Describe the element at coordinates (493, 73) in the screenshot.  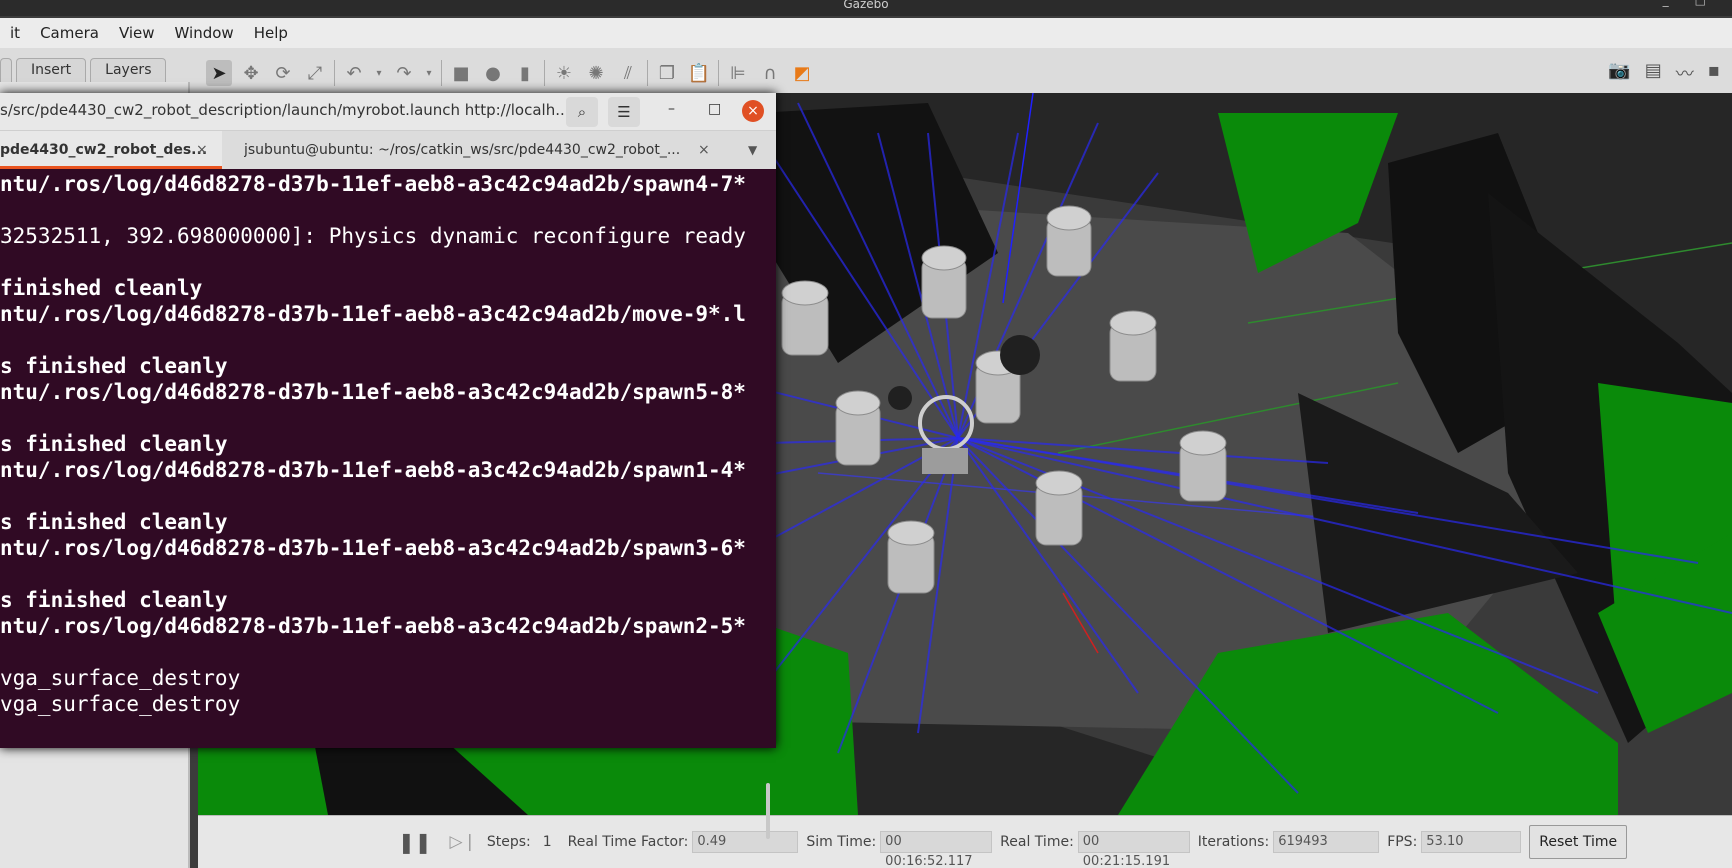
I see `sphere-icon: ●` at that location.